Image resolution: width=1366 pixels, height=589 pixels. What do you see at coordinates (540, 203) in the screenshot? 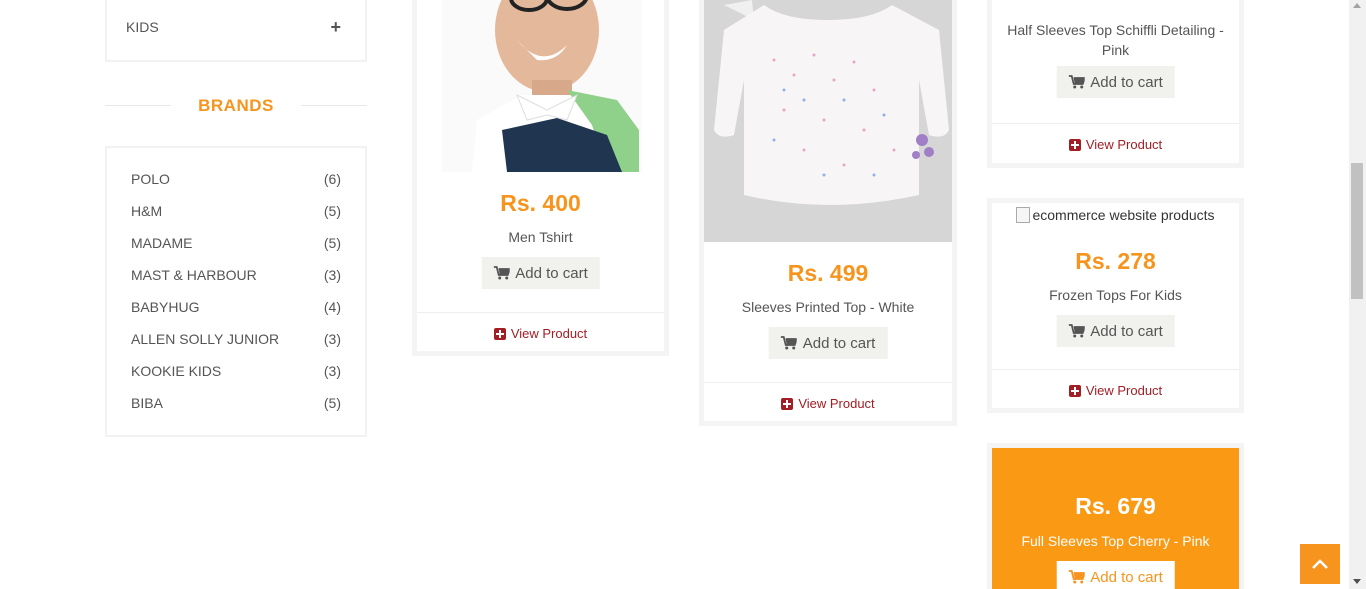
I see `product-price: Rs. 400` at bounding box center [540, 203].